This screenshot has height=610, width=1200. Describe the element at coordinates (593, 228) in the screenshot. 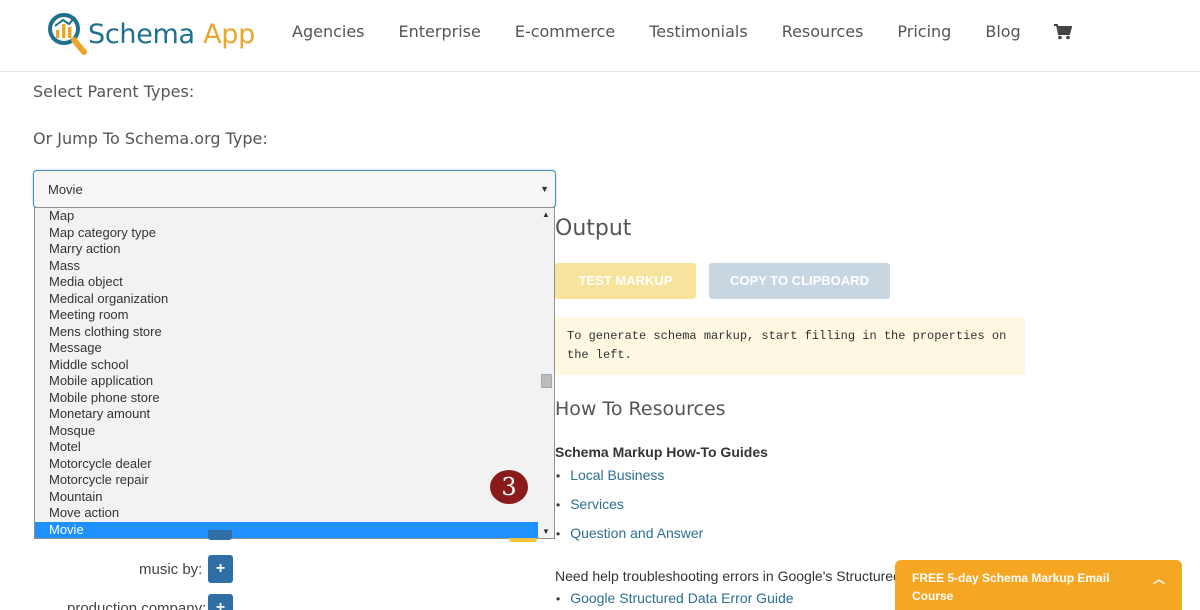

I see `output-title: Output` at that location.